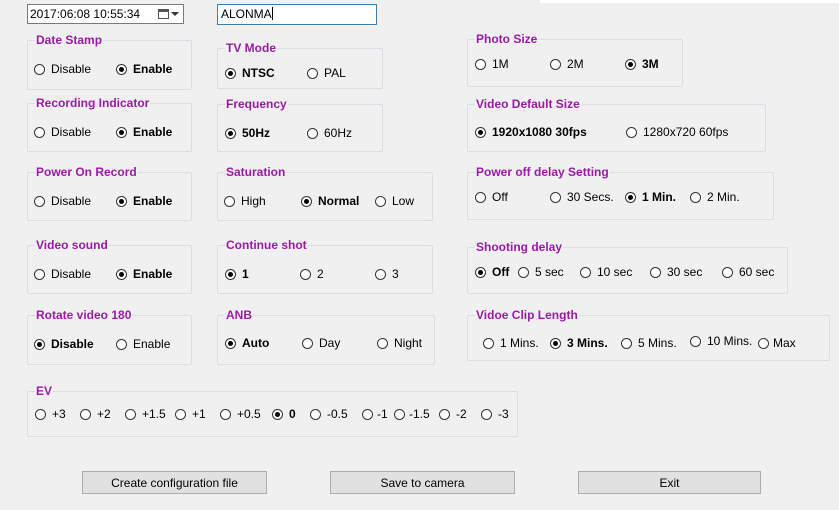  What do you see at coordinates (606, 272) in the screenshot?
I see `radio-shooting-delay-10: 10 sec` at bounding box center [606, 272].